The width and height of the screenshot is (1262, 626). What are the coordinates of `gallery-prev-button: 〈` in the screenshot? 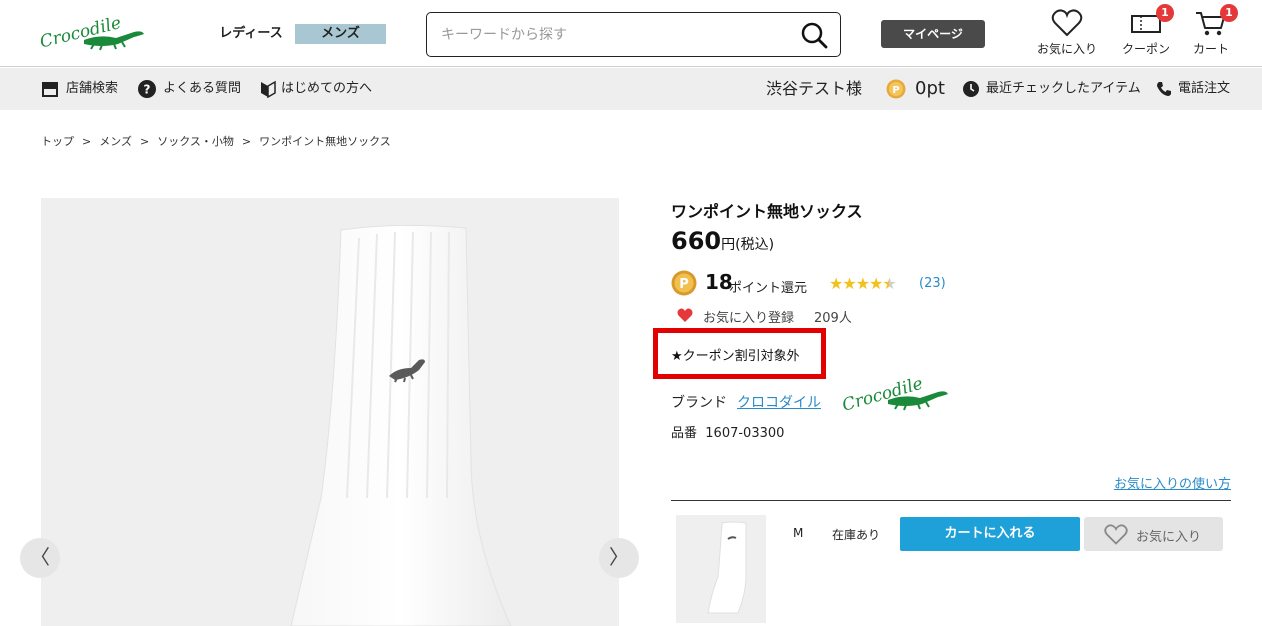 It's located at (40, 558).